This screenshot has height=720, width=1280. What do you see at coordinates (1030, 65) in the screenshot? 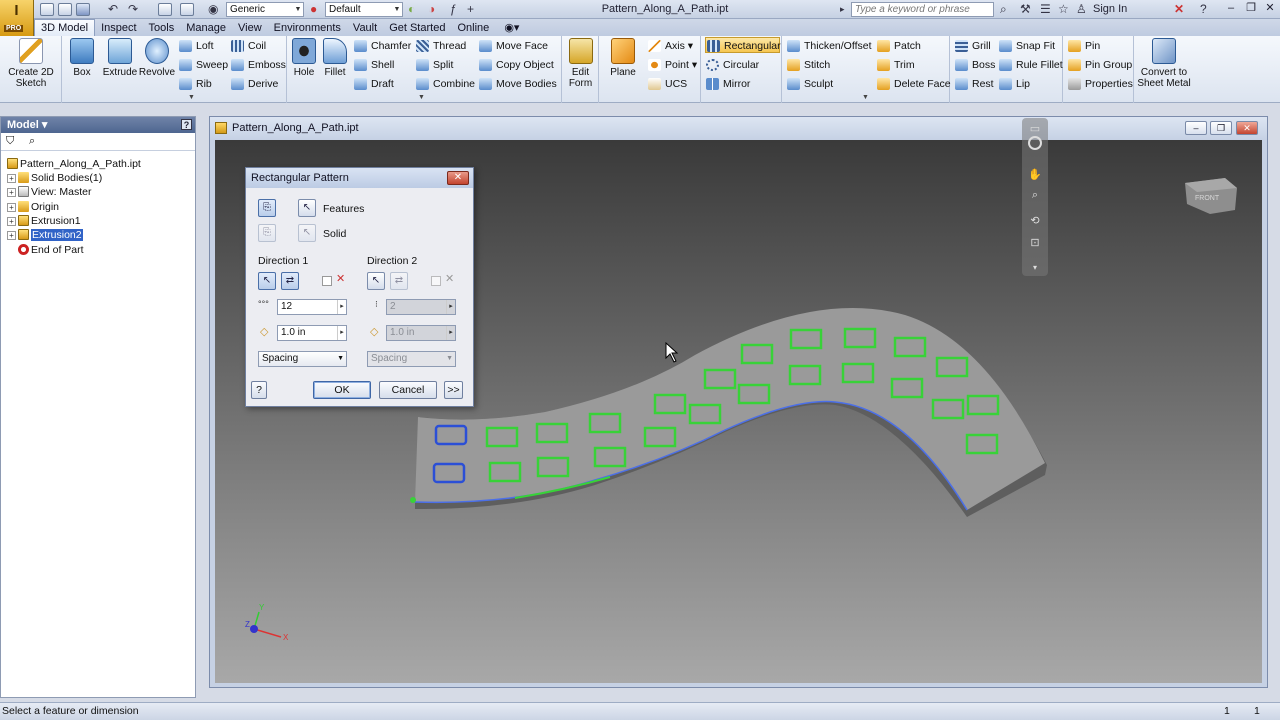
I see `rule-fillet-button: Rule Fillet` at bounding box center [1030, 65].